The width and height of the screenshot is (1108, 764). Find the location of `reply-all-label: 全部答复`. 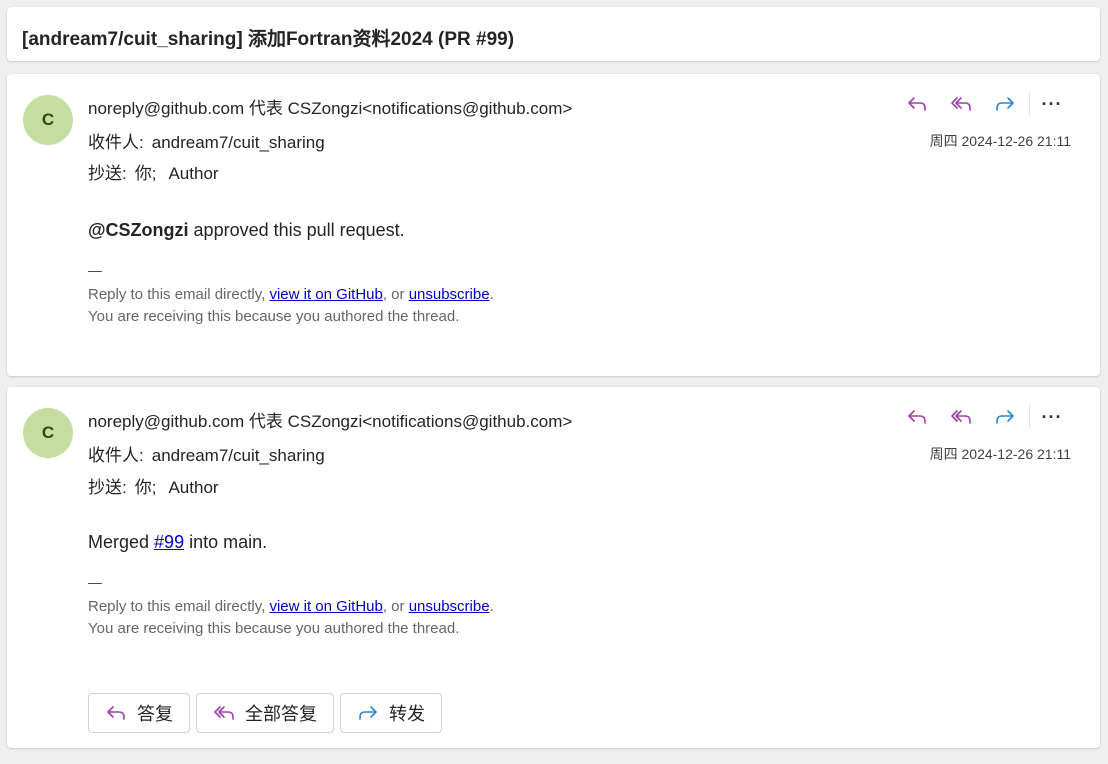

reply-all-label: 全部答复 is located at coordinates (281, 714).